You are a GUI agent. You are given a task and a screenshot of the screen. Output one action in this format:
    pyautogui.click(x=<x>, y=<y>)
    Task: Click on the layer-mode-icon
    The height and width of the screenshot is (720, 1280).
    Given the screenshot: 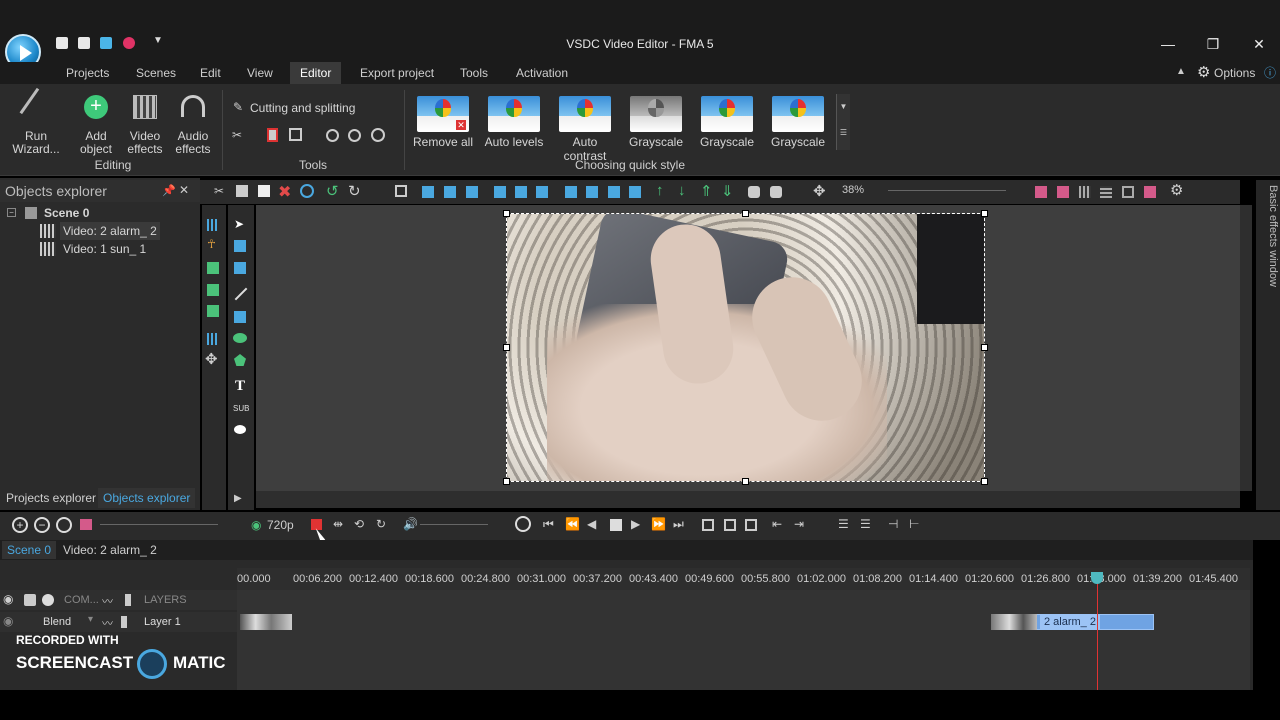 What is the action you would take?
    pyautogui.click(x=48, y=600)
    